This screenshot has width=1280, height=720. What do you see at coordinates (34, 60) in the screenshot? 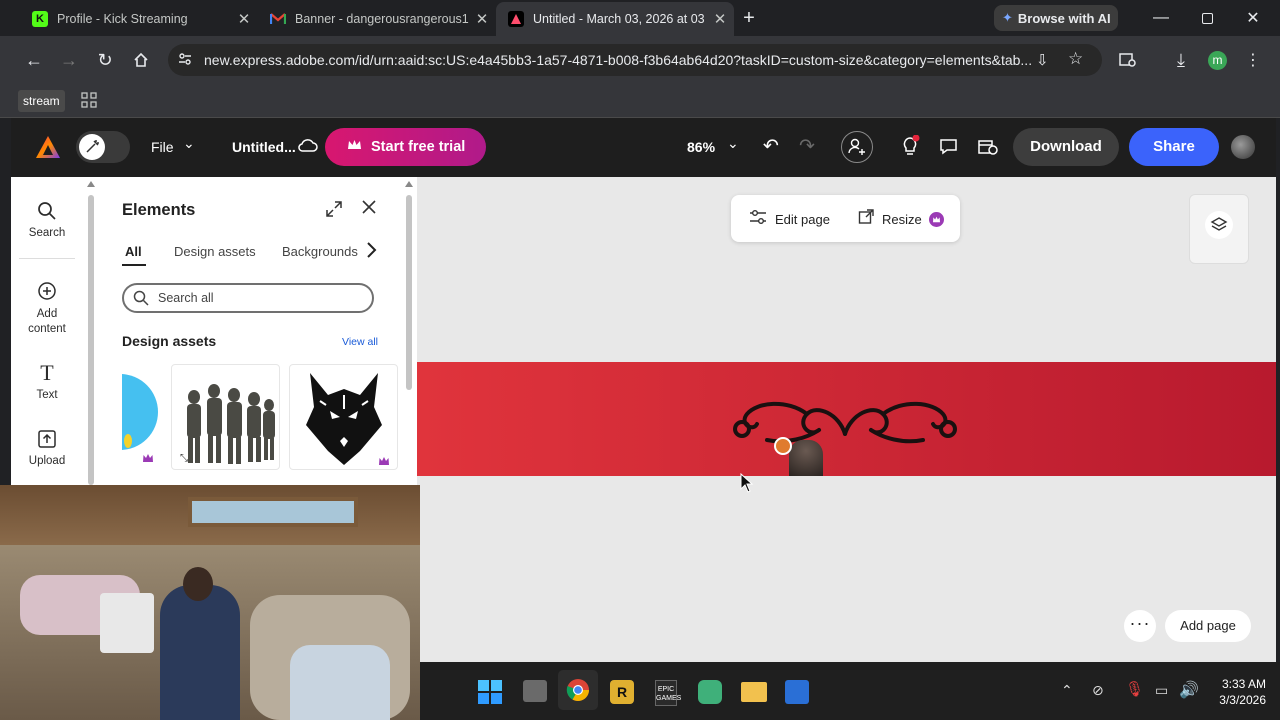
I see `back-icon: ←` at bounding box center [34, 60].